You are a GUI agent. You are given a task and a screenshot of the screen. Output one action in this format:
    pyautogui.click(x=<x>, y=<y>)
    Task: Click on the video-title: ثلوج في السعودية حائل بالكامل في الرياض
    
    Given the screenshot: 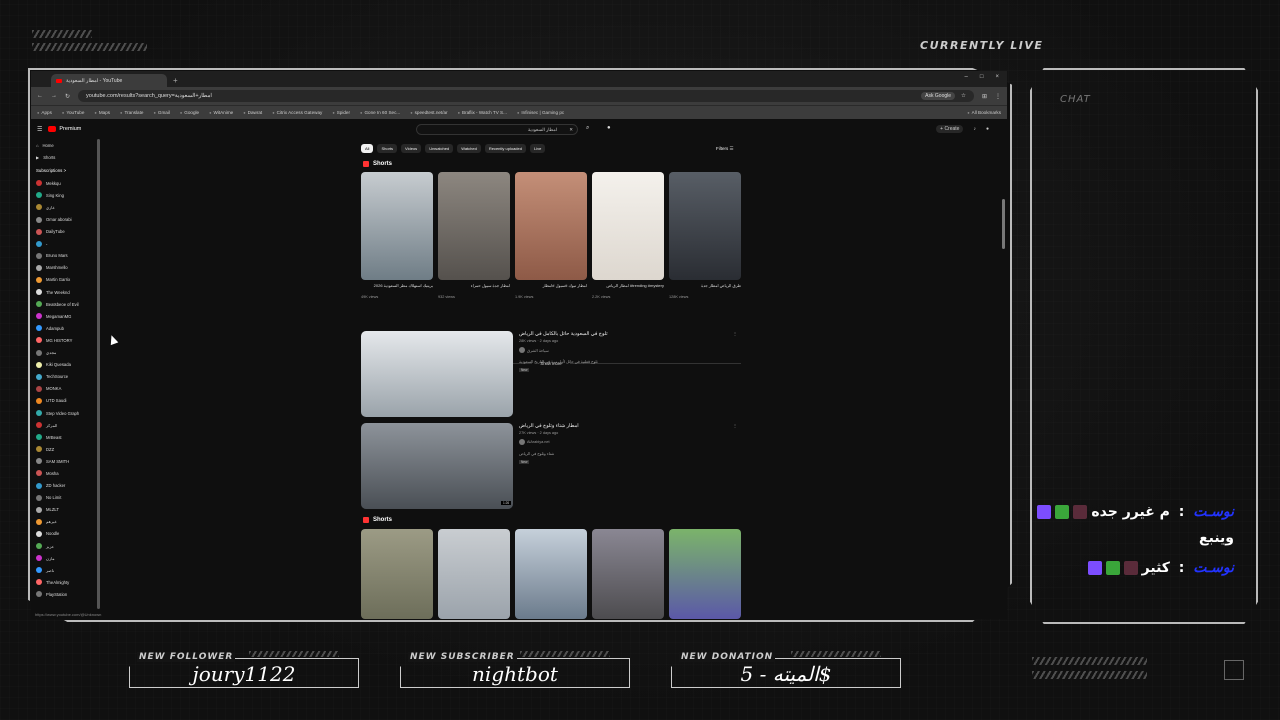 What is the action you would take?
    pyautogui.click(x=563, y=334)
    